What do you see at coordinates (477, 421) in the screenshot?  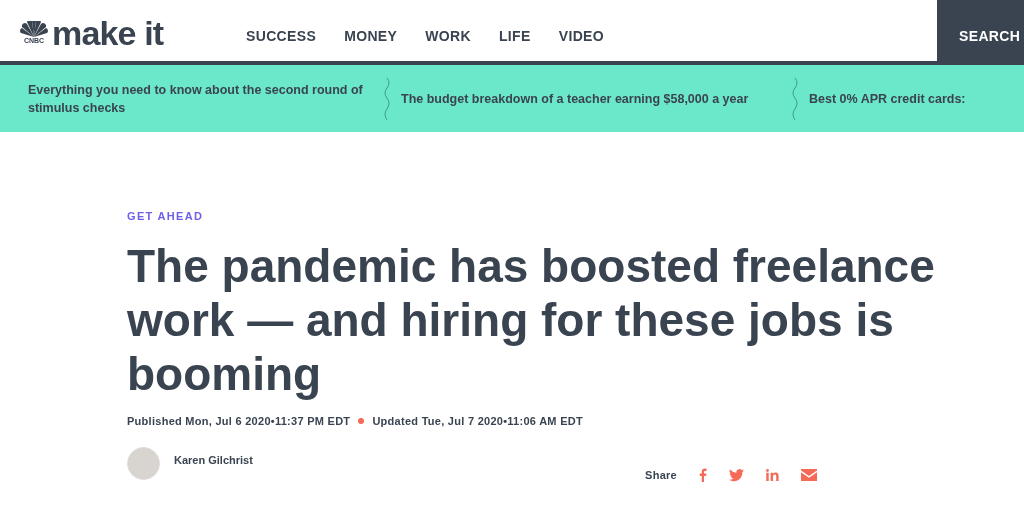 I see `updated-date: Updated Tue, Jul 7 2020•11:06 AM EDT` at bounding box center [477, 421].